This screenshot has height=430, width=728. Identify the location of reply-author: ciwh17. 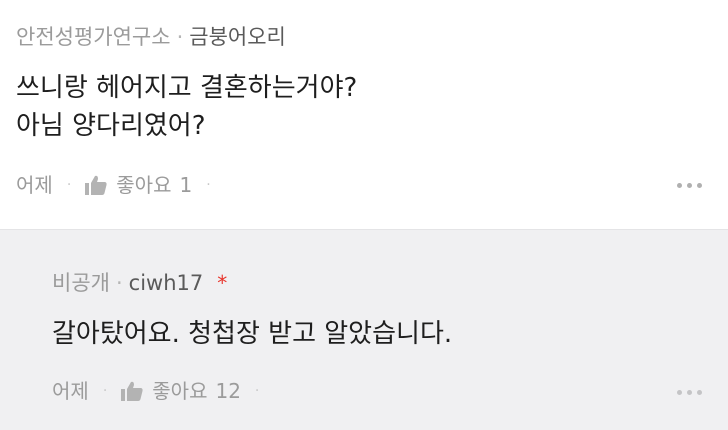
(166, 283).